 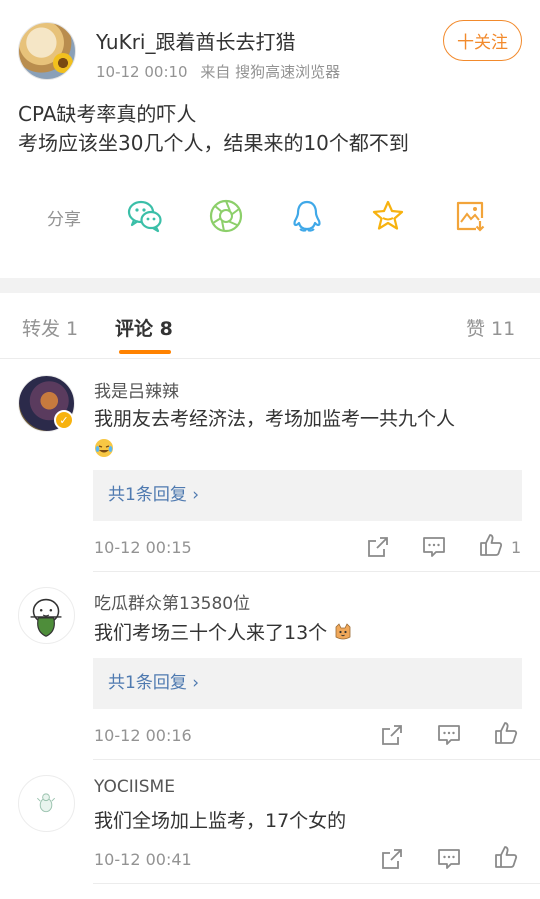 I want to click on commenter-name: 吃瓜群众第13580位, so click(x=172, y=601).